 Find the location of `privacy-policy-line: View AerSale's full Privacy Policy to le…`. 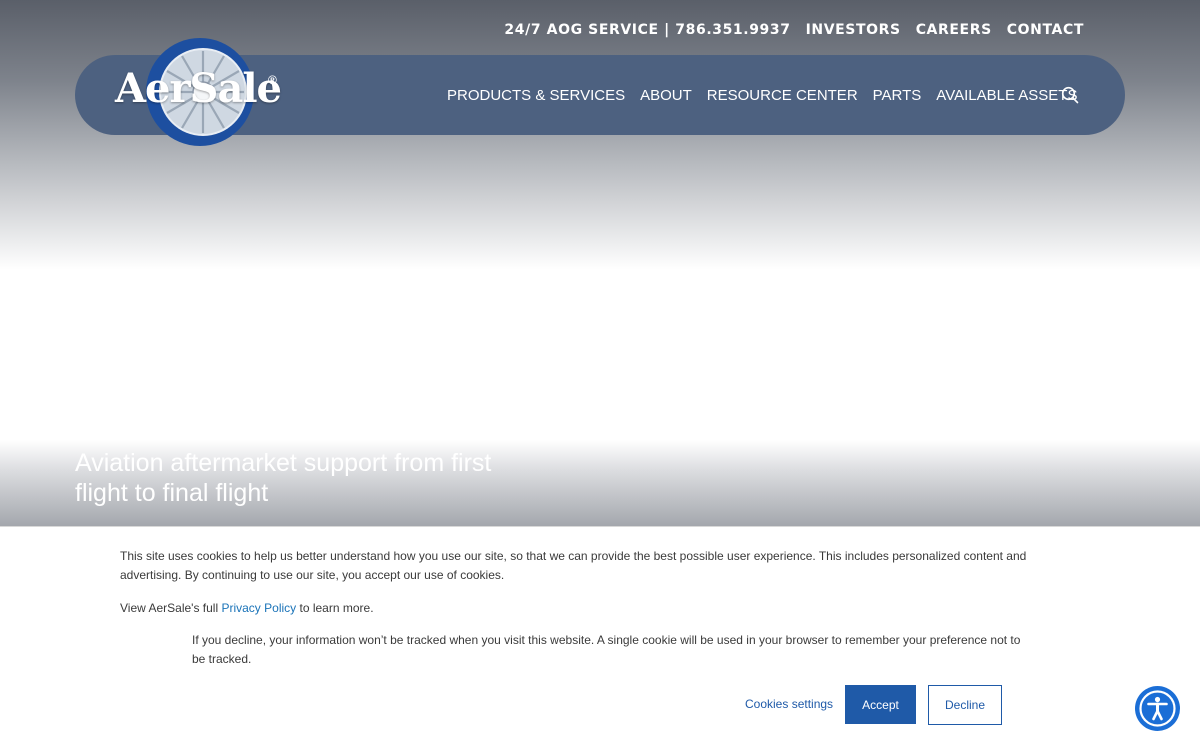

privacy-policy-line: View AerSale's full Privacy Policy to le… is located at coordinates (247, 608).